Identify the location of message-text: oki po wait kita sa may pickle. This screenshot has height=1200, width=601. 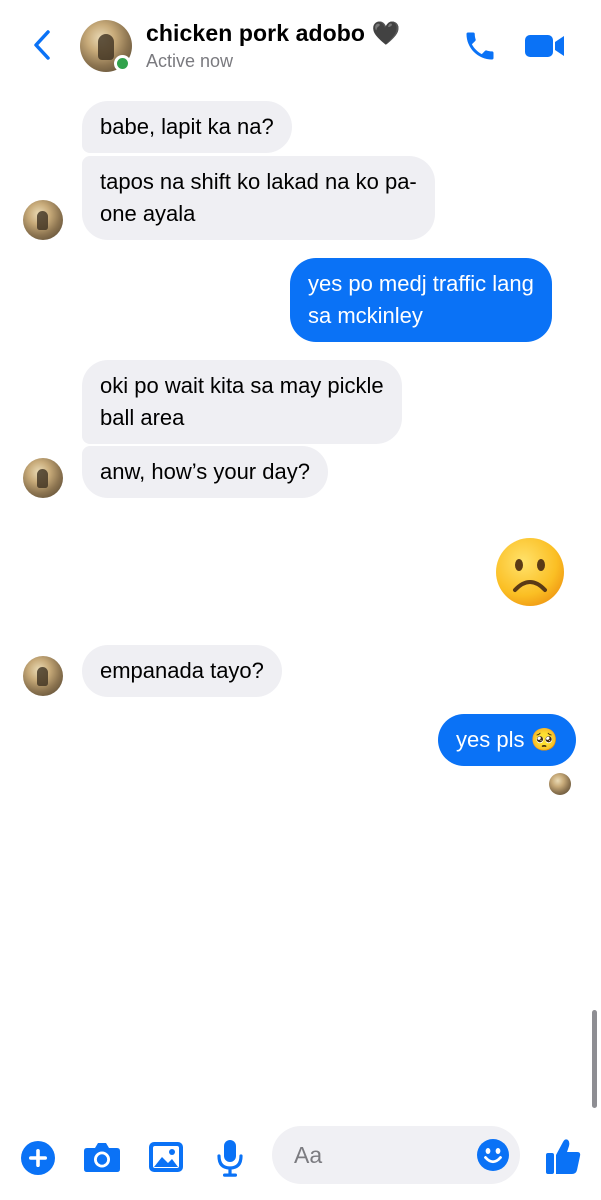
(242, 385).